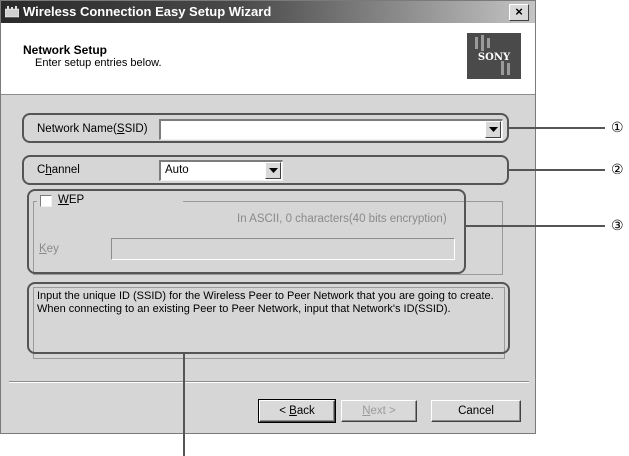 The image size is (629, 456). What do you see at coordinates (617, 169) in the screenshot?
I see `callout-number-2: ②` at bounding box center [617, 169].